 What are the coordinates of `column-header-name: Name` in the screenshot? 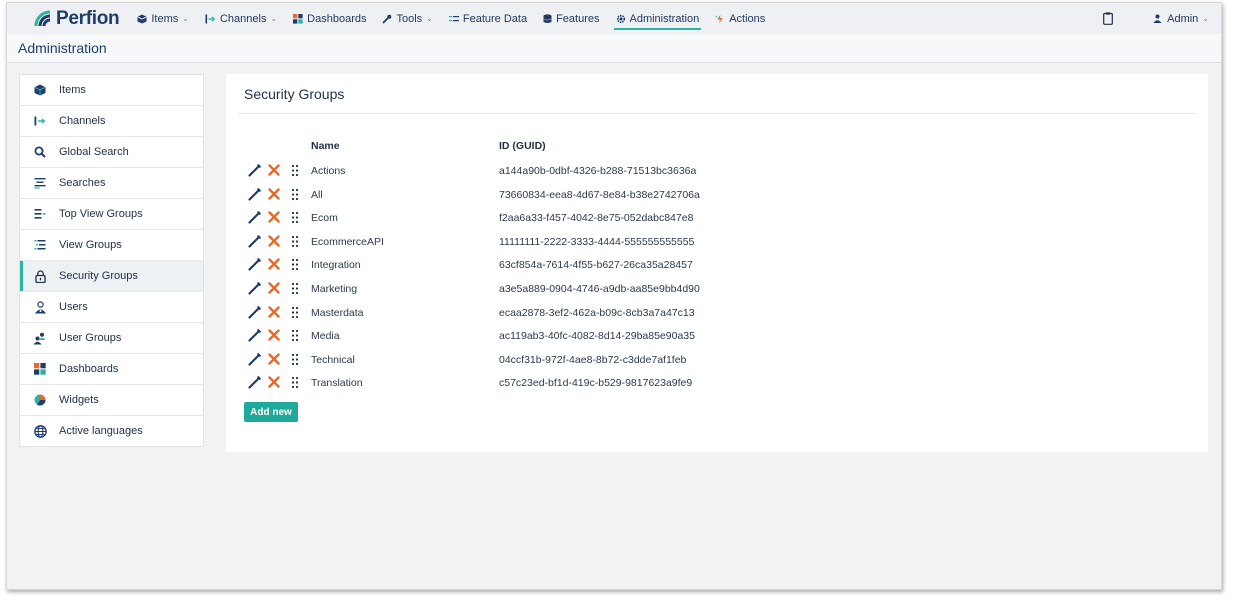 It's located at (325, 146).